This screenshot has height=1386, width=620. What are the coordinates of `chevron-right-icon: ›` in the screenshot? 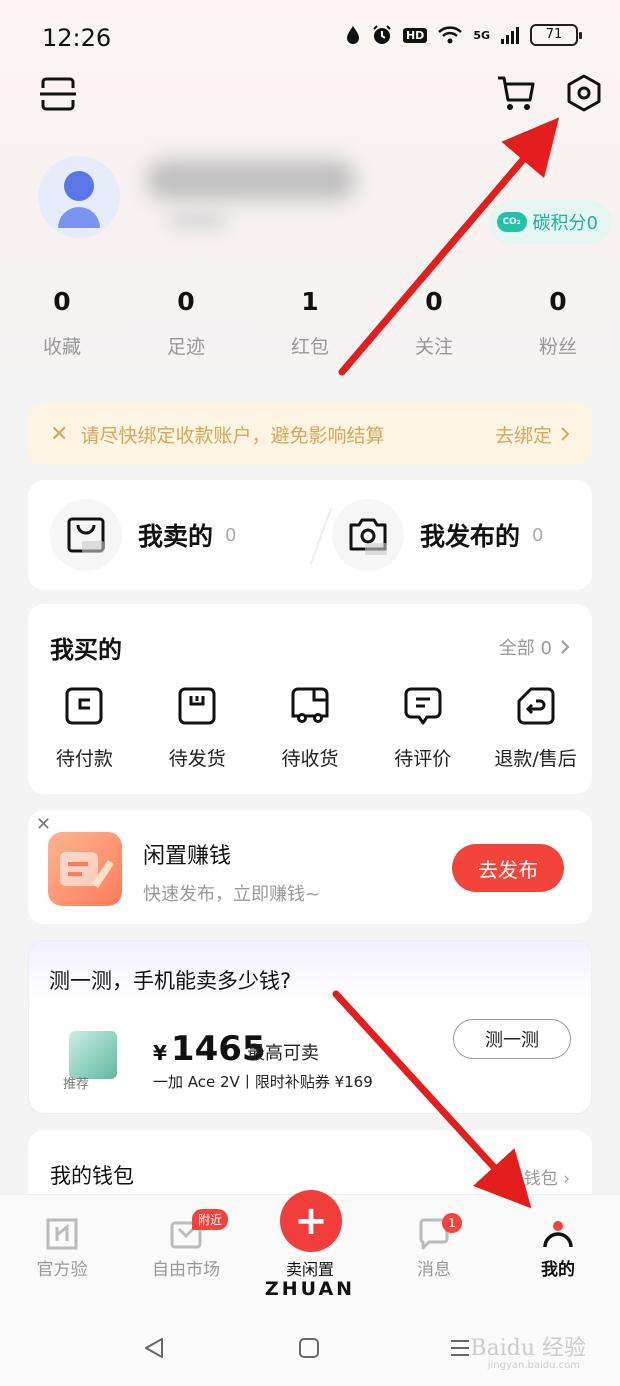 It's located at (566, 1179).